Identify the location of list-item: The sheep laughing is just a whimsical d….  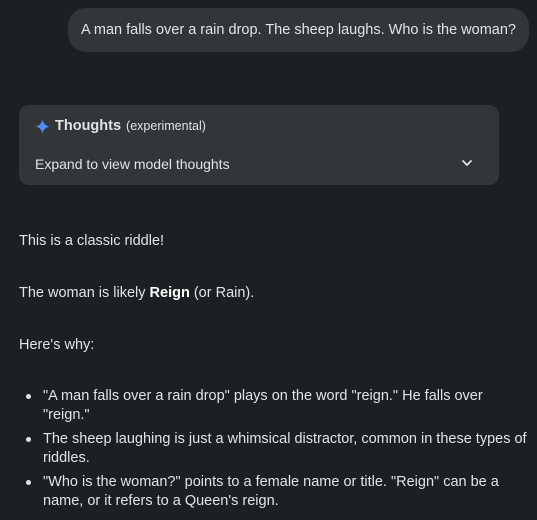
(274, 449).